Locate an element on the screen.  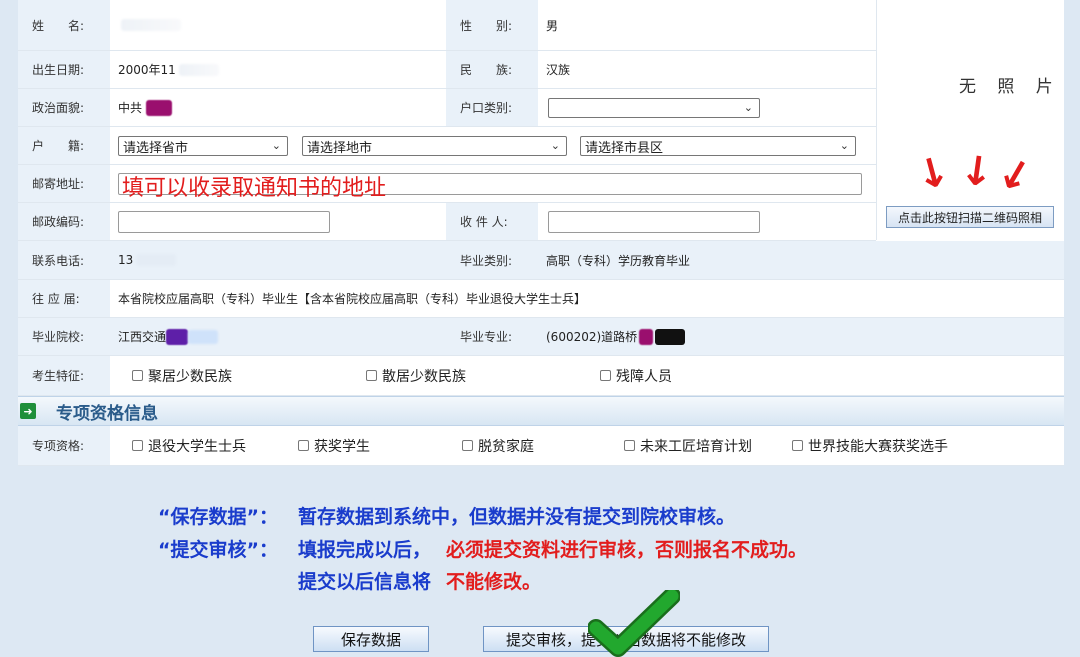
row-school: 毕业院校: 江西交通 毕业专业: (600202)道路桥 is located at coordinates (541, 337).